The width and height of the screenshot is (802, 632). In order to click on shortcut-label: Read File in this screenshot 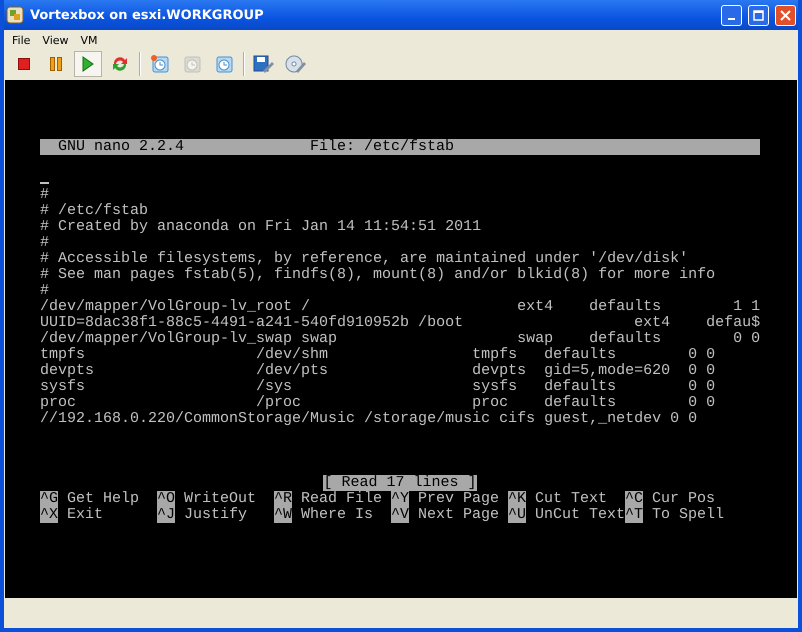, I will do `click(341, 499)`.